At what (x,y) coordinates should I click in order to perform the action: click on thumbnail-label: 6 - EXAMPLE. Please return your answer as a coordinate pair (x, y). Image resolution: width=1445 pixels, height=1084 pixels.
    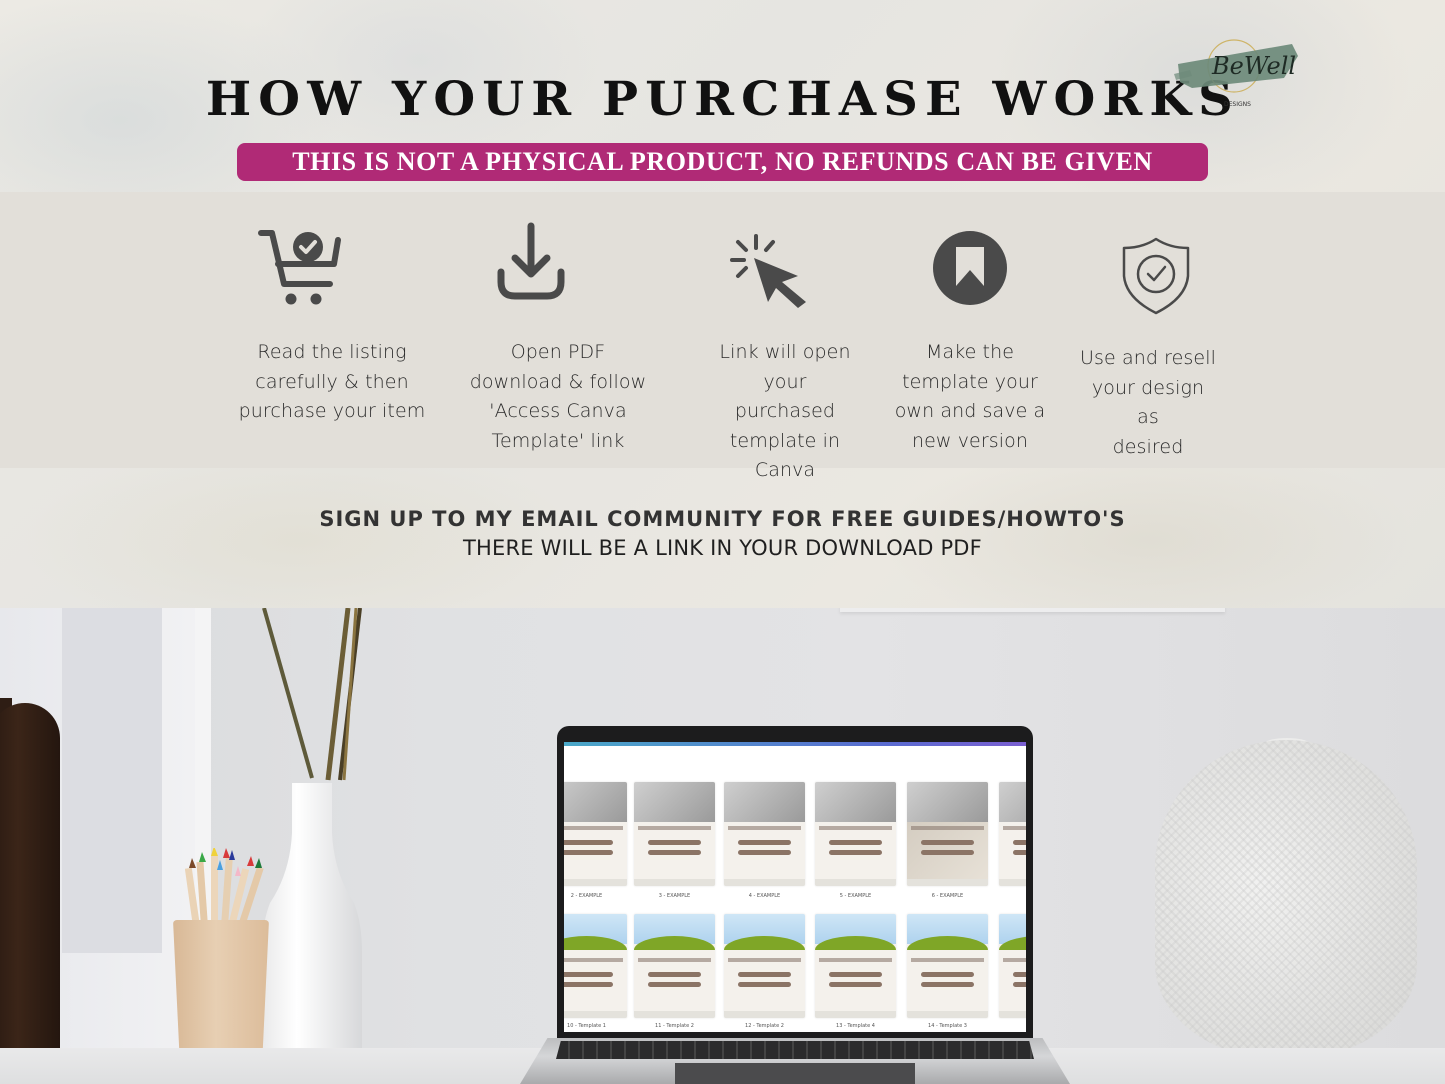
    Looking at the image, I should click on (947, 896).